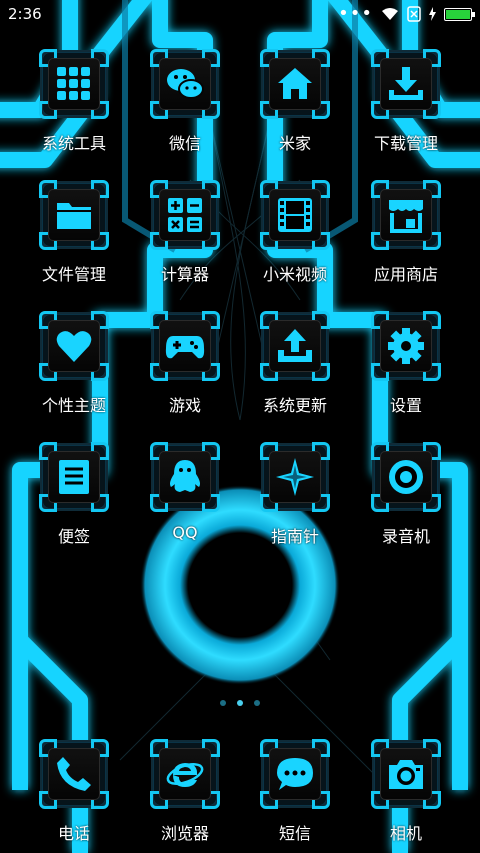 This screenshot has height=853, width=480. Describe the element at coordinates (405, 833) in the screenshot. I see `app-label: 相机` at that location.